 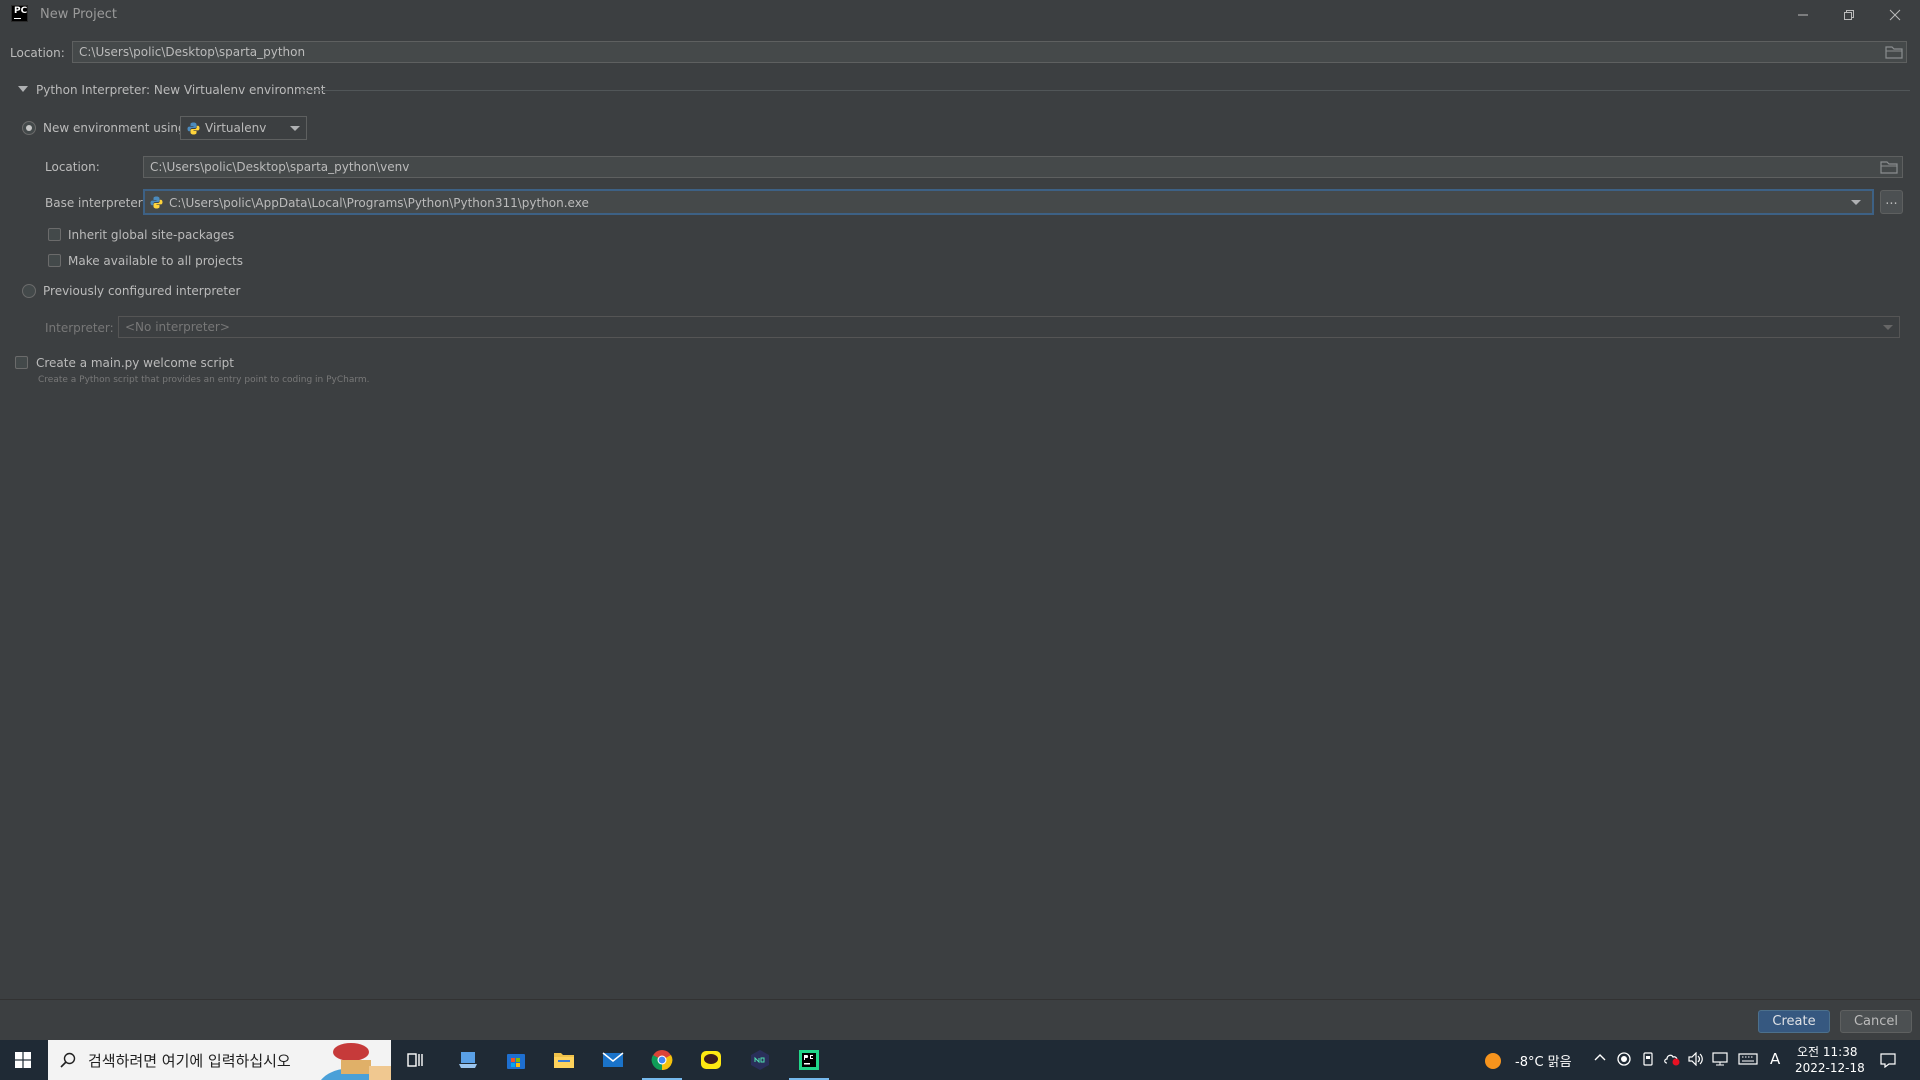 I want to click on pycharm-logo-icon: PC, so click(x=19, y=13).